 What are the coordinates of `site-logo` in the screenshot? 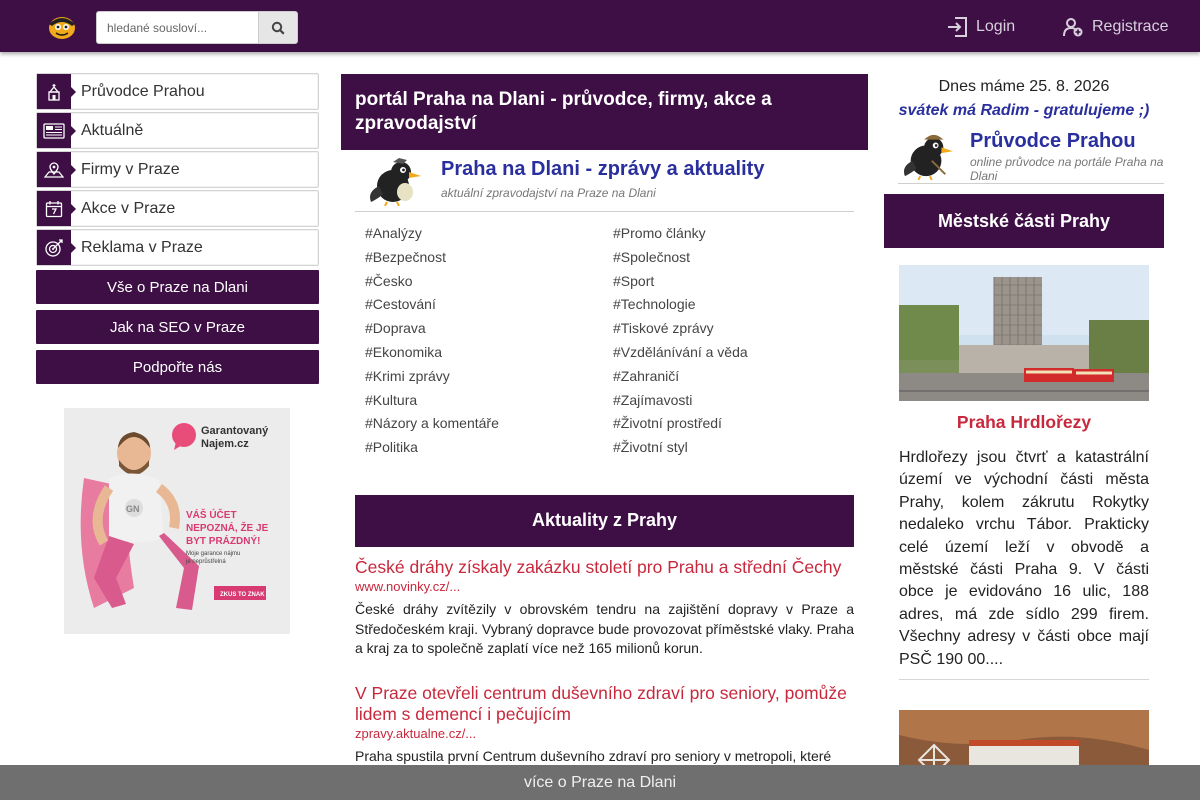 It's located at (62, 26).